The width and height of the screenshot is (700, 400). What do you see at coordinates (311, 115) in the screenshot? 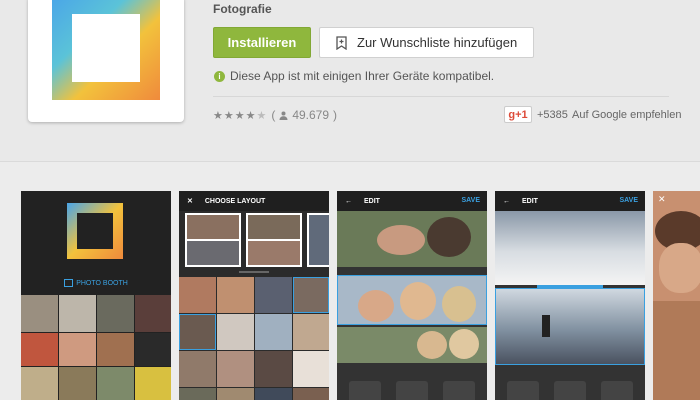
I see `rating-count: 49.679` at bounding box center [311, 115].